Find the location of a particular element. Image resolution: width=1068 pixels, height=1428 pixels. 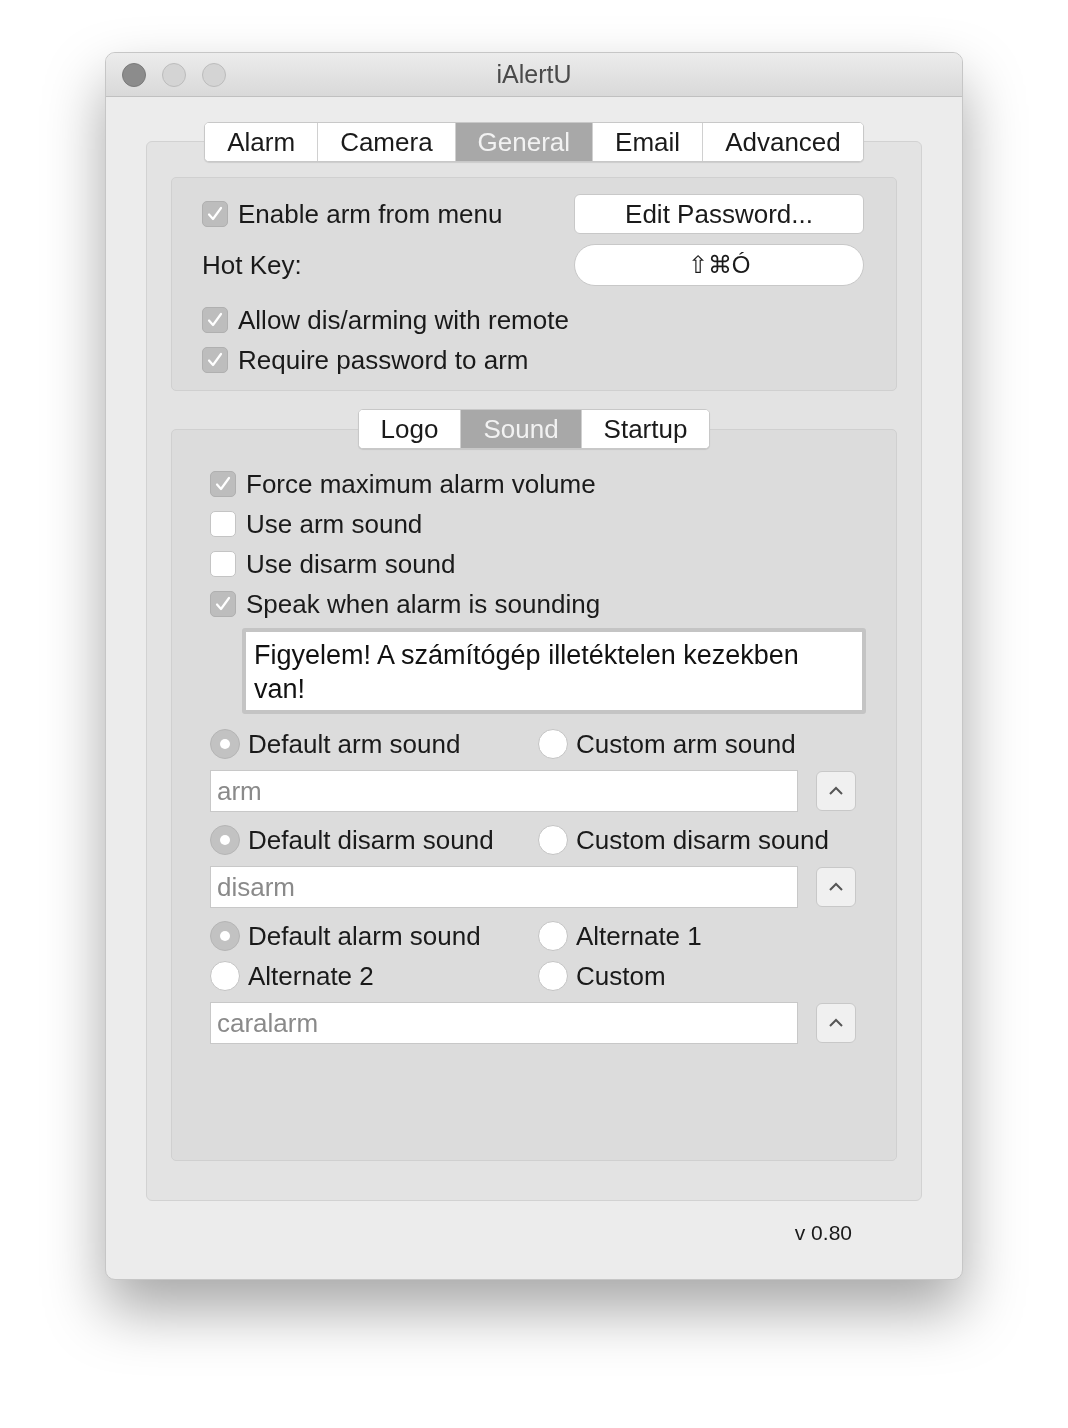

hot-key-label: Hot Key: is located at coordinates (252, 265).